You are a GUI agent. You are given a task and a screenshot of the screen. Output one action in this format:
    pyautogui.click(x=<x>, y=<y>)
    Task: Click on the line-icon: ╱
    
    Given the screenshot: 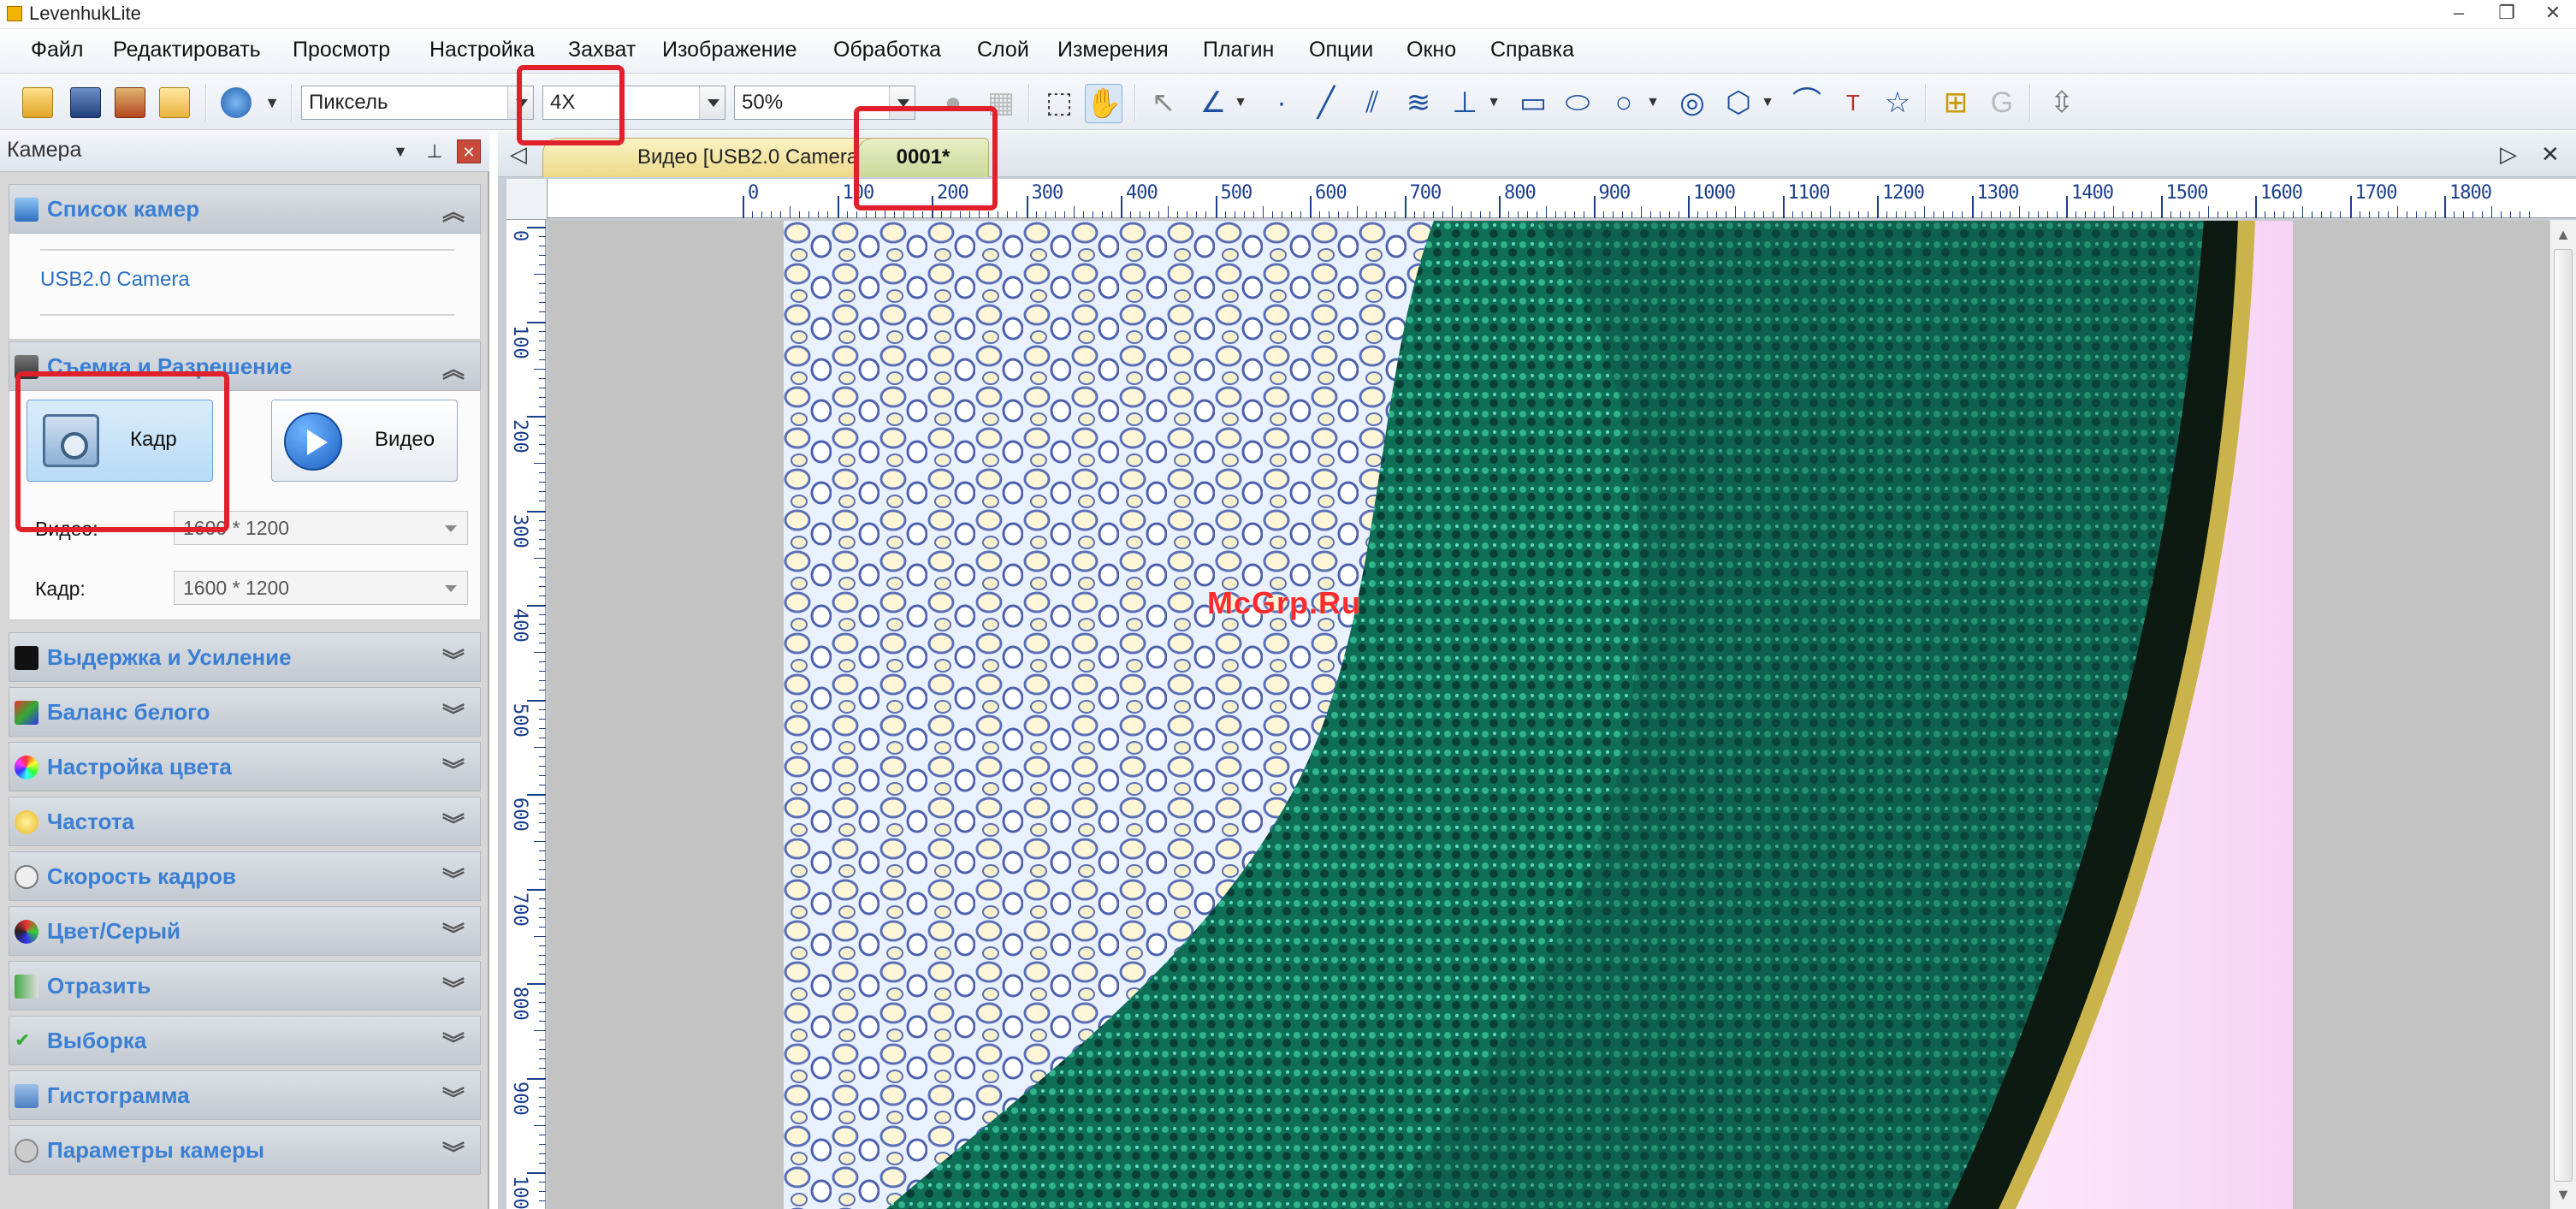 What is the action you would take?
    pyautogui.click(x=1326, y=103)
    